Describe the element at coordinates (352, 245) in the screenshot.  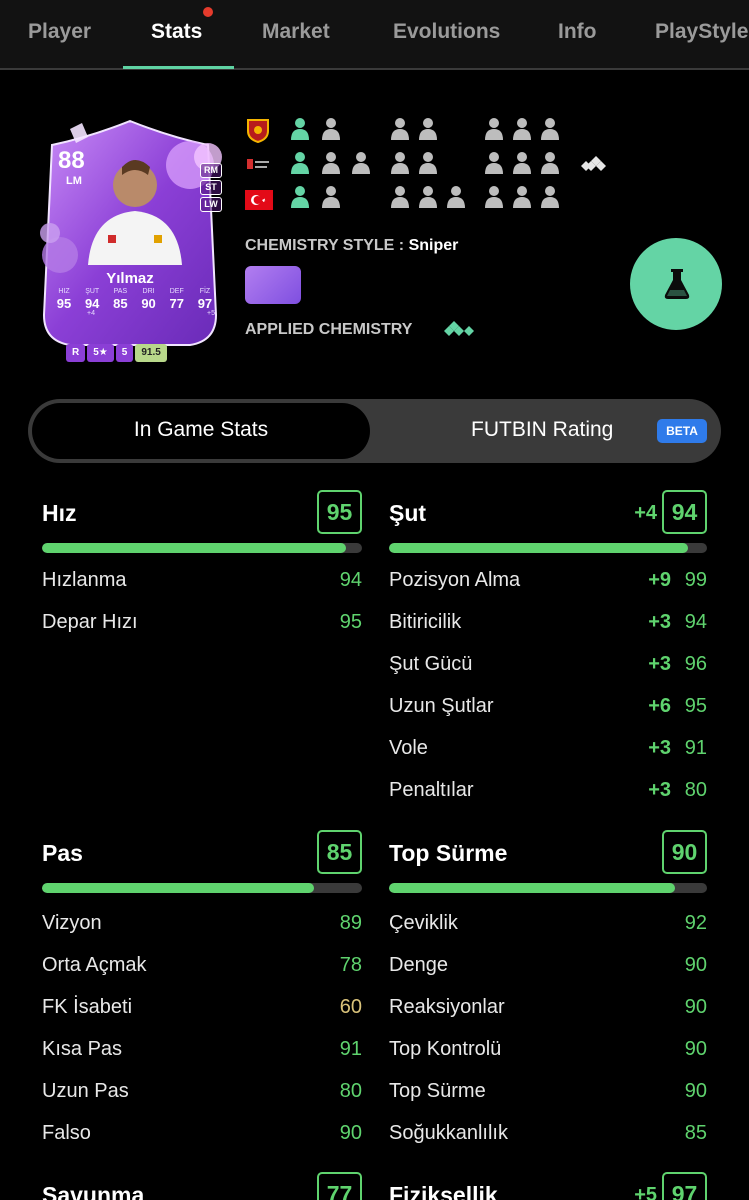
I see `chemistry-style-label: CHEMISTRY STYLE : Sniper` at that location.